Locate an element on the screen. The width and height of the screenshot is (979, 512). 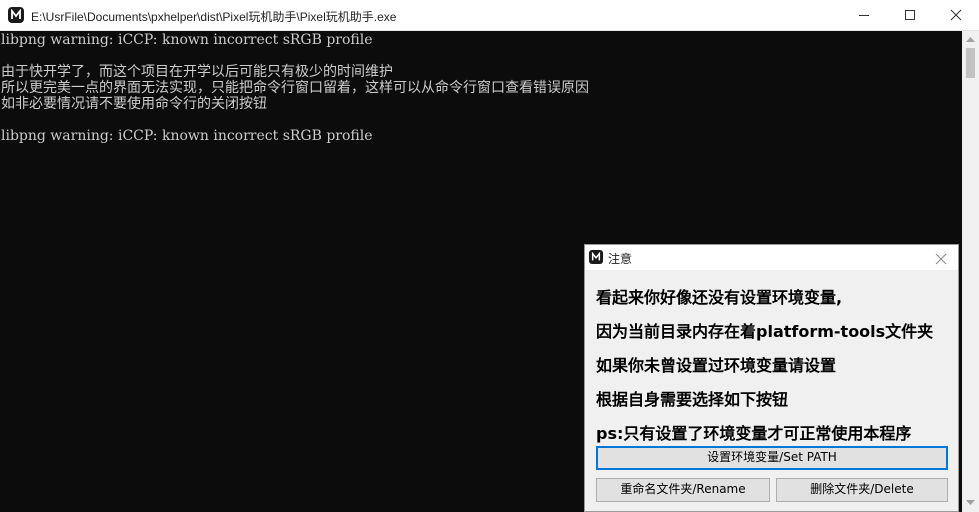
dialog-title: 注意 is located at coordinates (620, 259).